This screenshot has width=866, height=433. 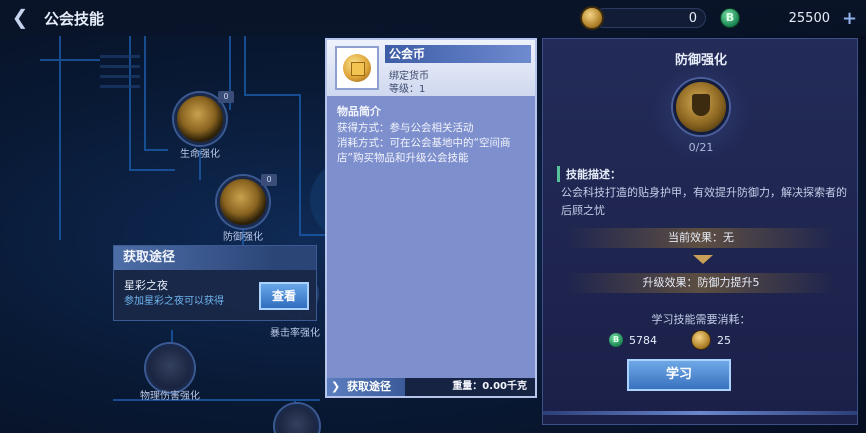 I want to click on panel-divider, so click(x=700, y=413).